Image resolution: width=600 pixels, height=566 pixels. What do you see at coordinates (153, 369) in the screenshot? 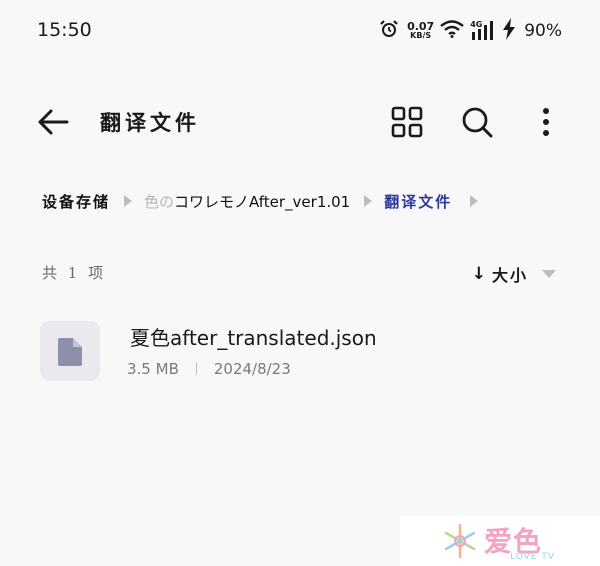
I see `file-size: 3.5 MB` at bounding box center [153, 369].